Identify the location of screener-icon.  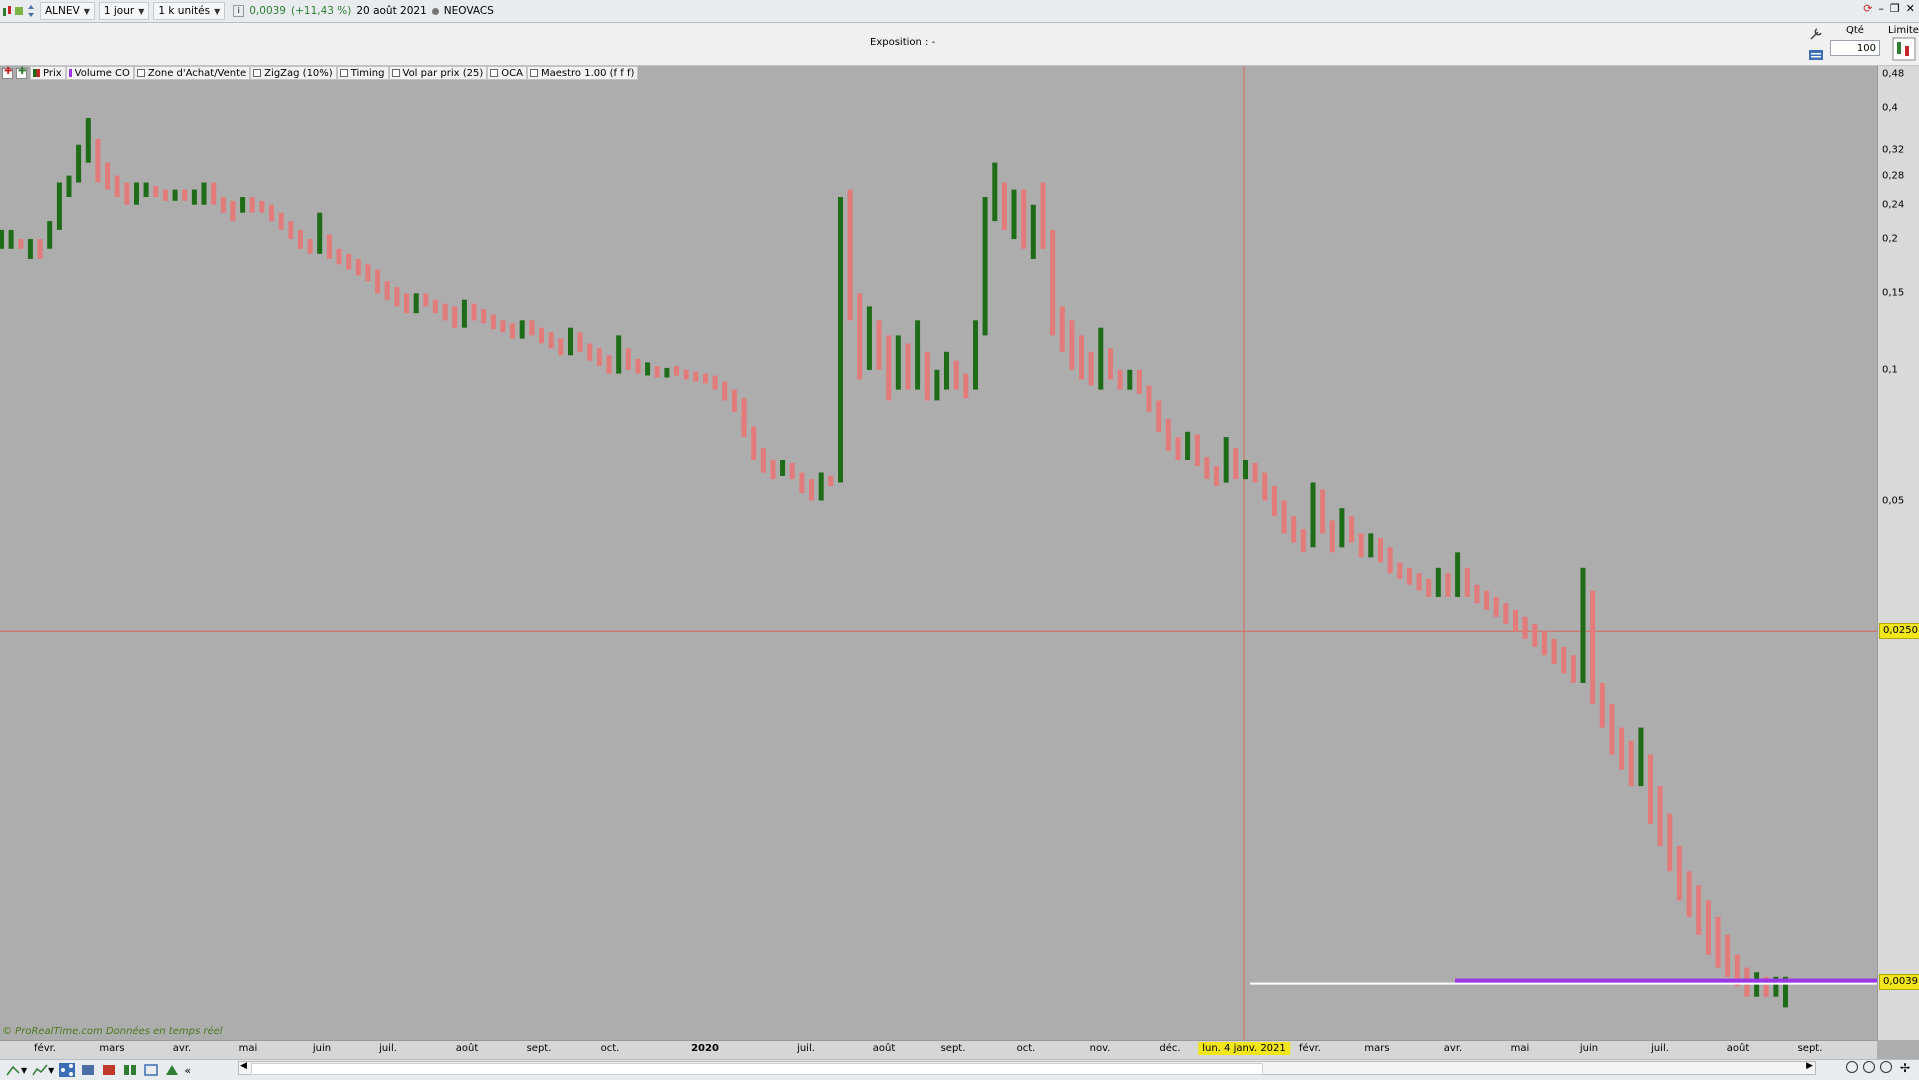
(88, 1070).